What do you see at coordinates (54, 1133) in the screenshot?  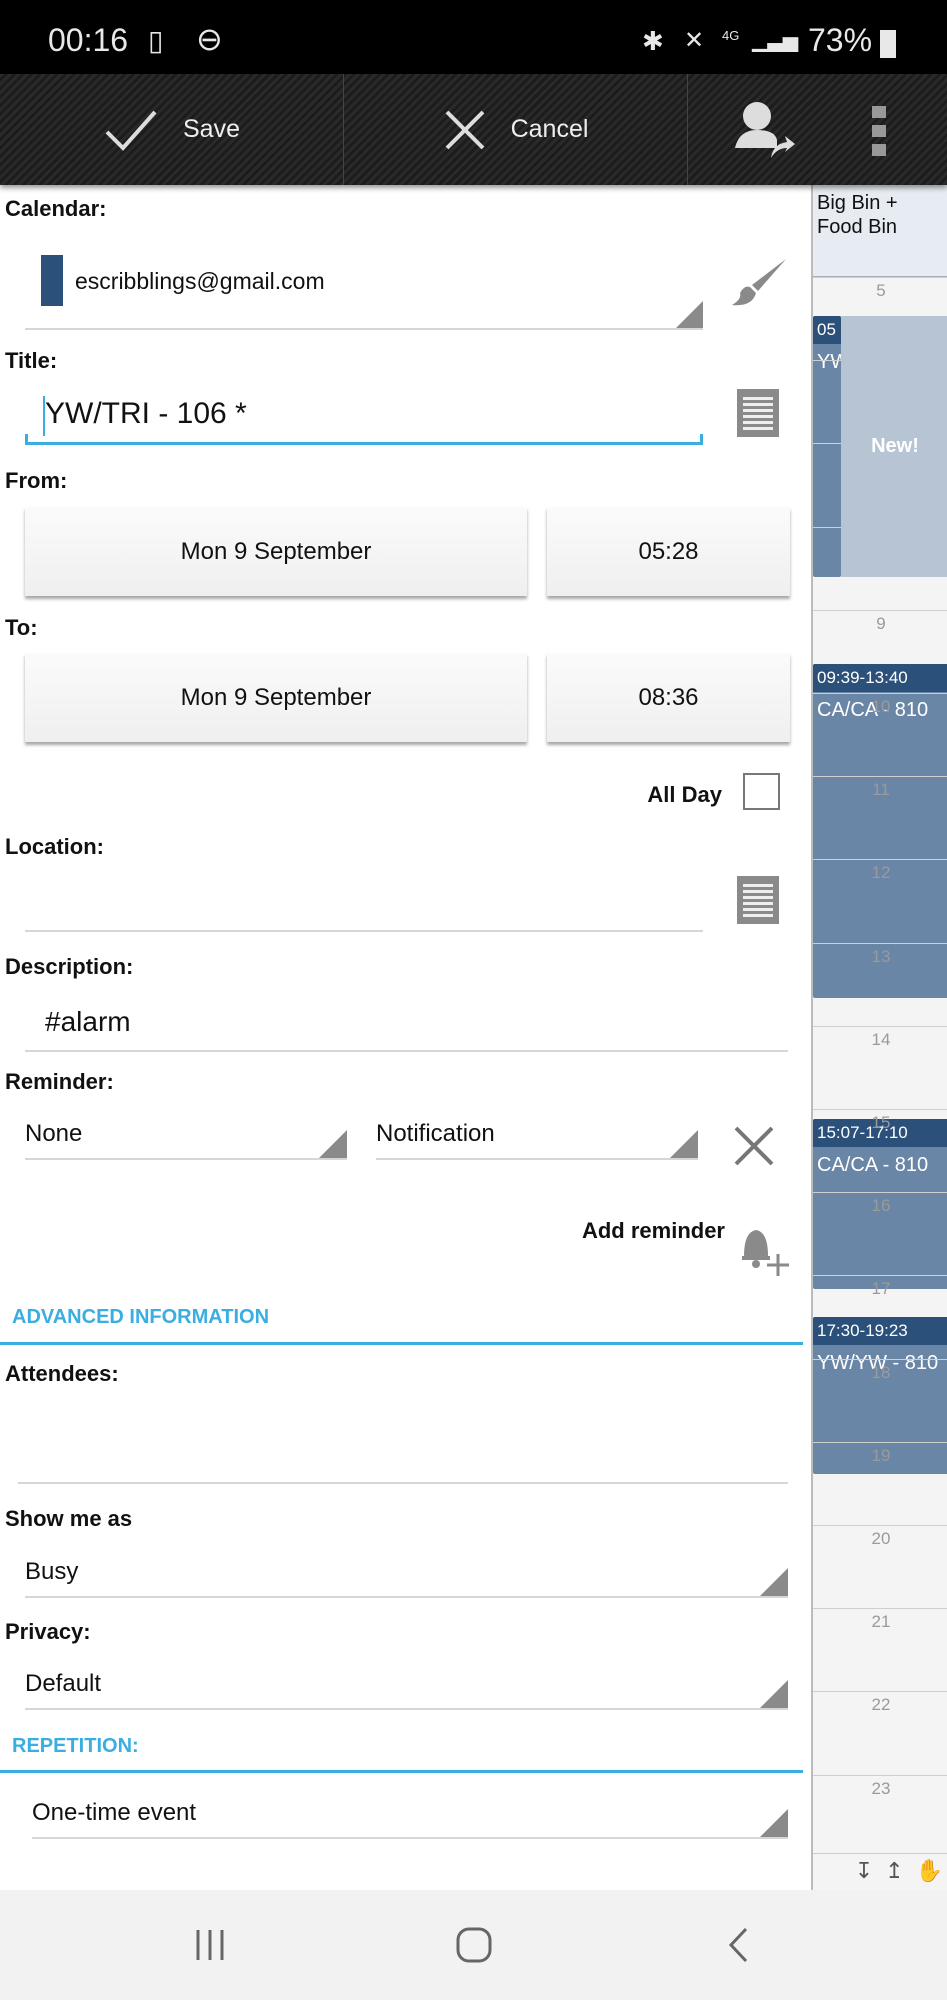 I see `reminder-time-value: None` at bounding box center [54, 1133].